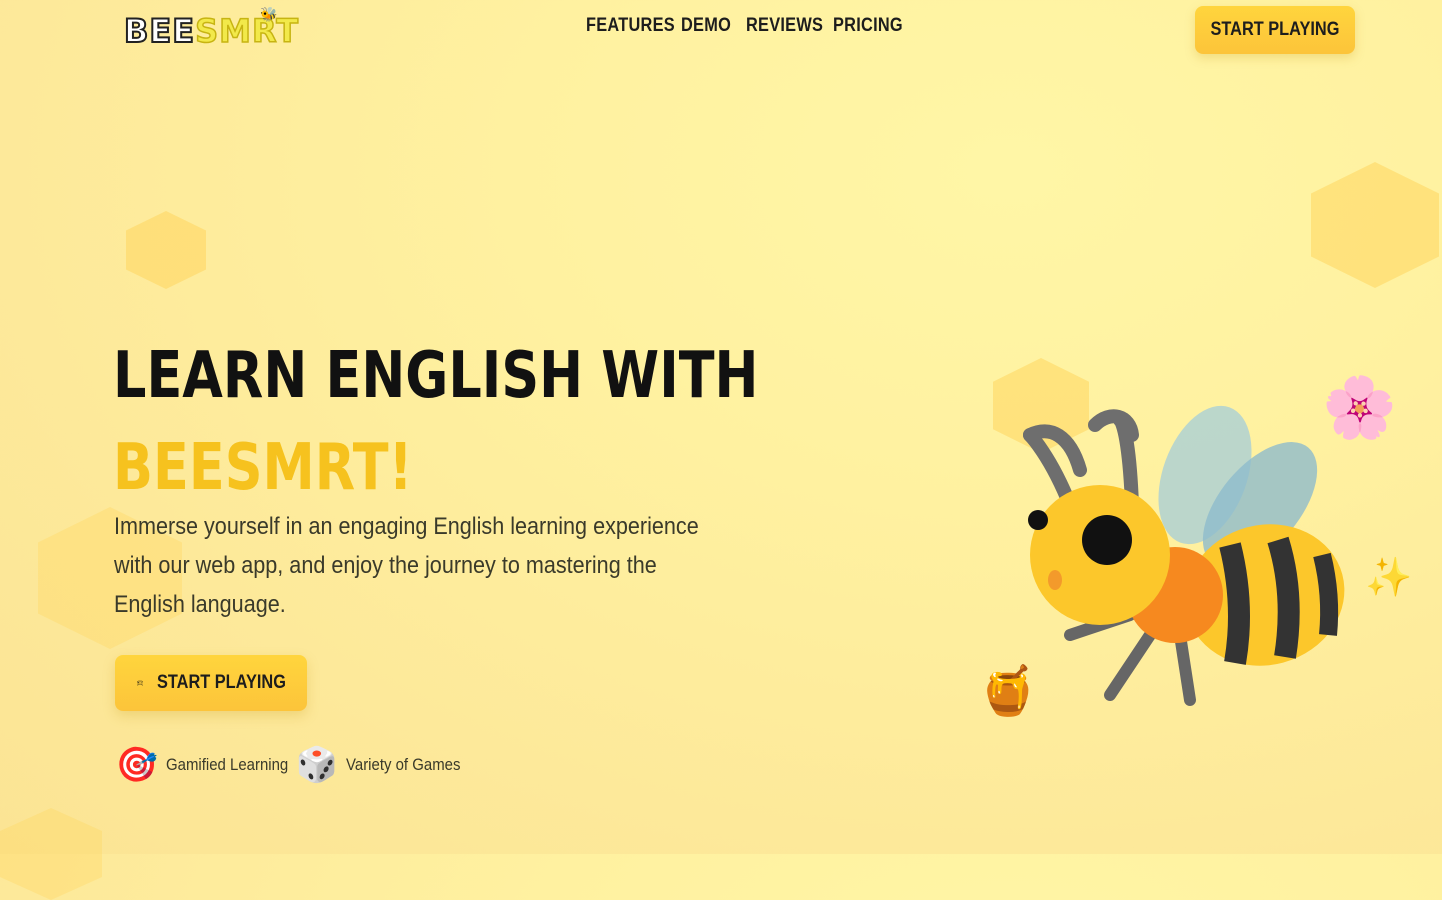 The height and width of the screenshot is (900, 1442). I want to click on bee-icon, so click(1184, 555).